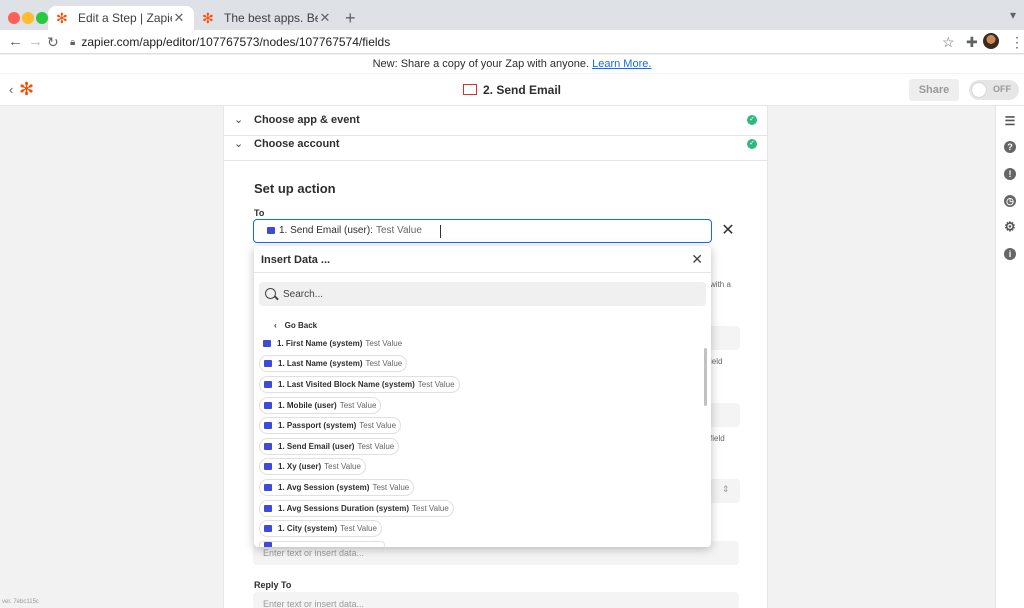 The image size is (1024, 608). What do you see at coordinates (482, 231) in the screenshot?
I see `to-input: 1. Send Email (user): Test Value` at bounding box center [482, 231].